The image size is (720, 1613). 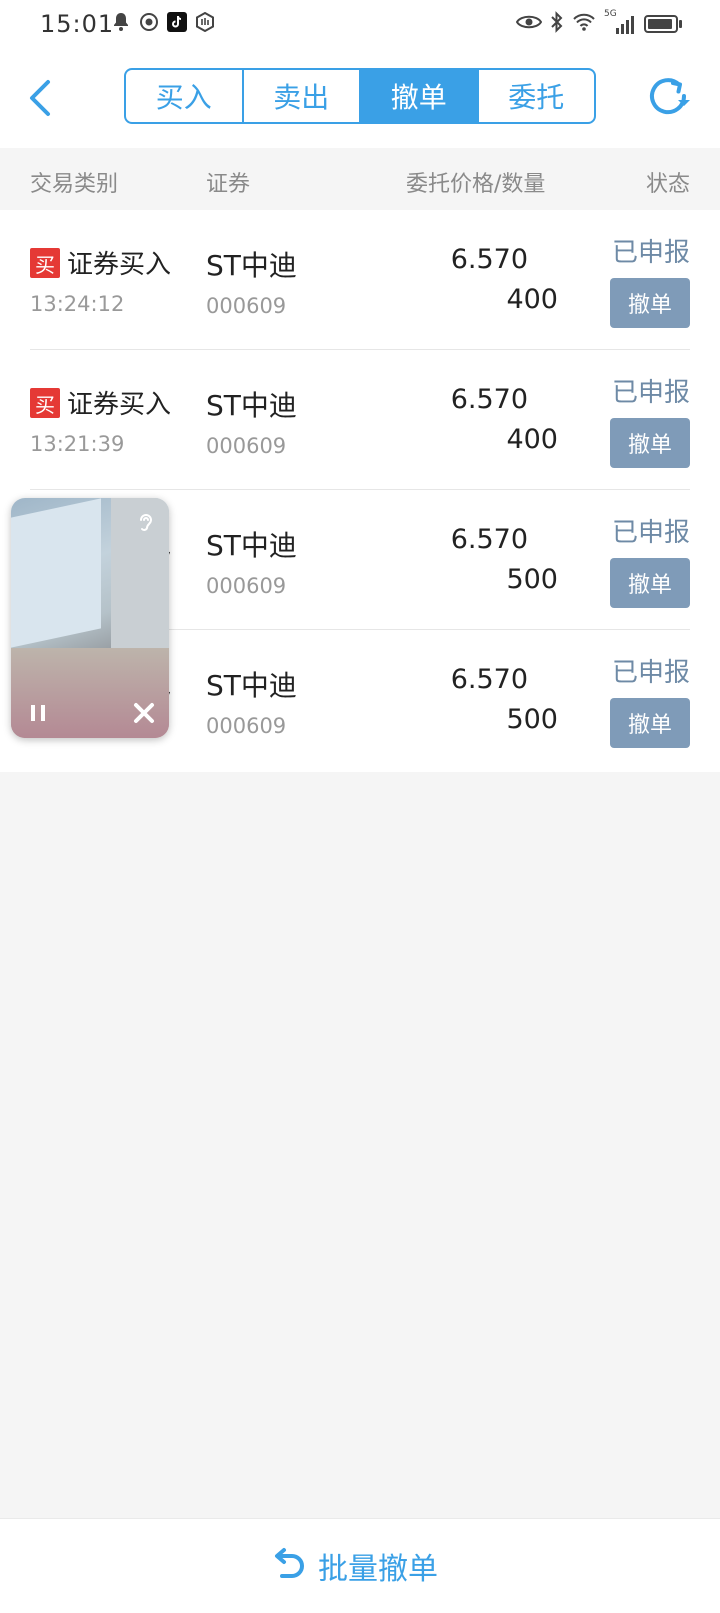 I want to click on tab-buy: 买入, so click(x=185, y=96).